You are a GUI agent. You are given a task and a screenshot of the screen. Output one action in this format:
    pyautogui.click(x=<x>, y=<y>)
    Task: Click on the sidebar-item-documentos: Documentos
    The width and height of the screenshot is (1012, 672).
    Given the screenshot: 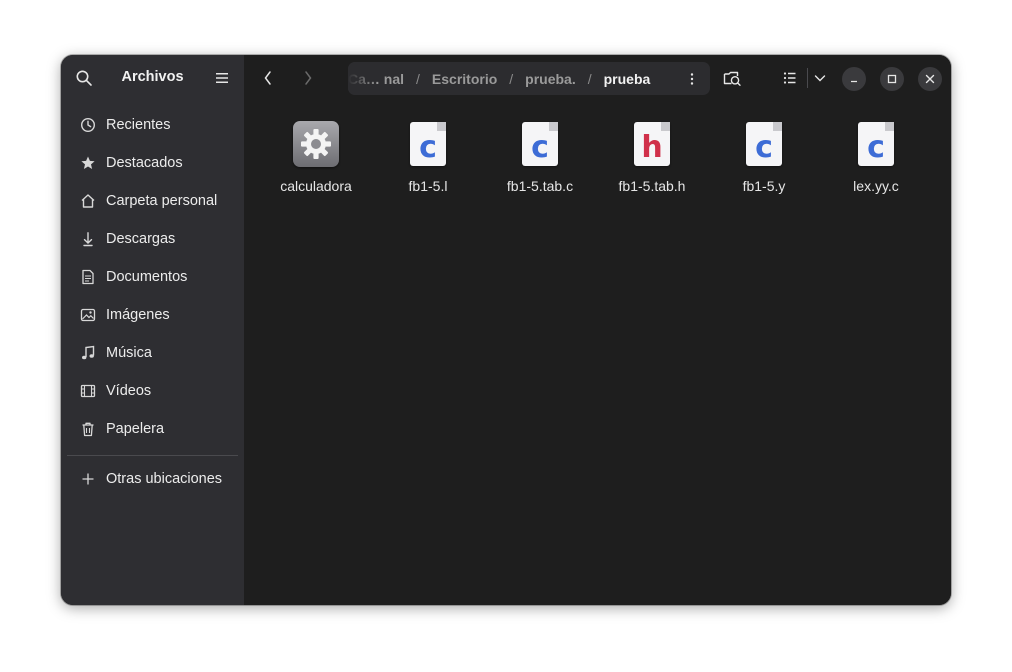 What is the action you would take?
    pyautogui.click(x=152, y=277)
    